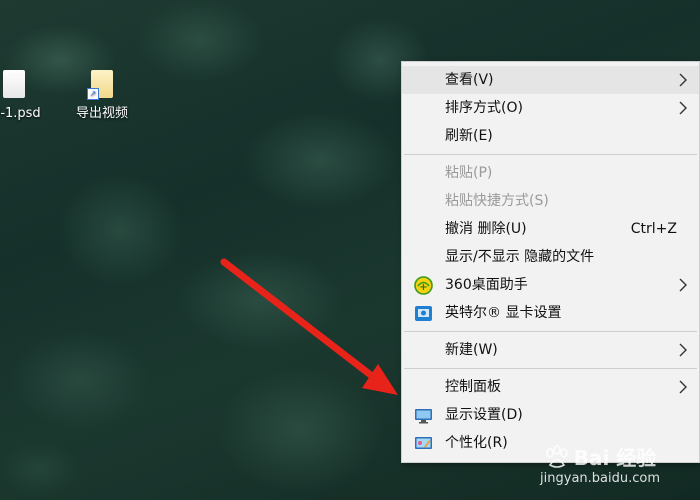  I want to click on psd-file-icon, so click(14, 84).